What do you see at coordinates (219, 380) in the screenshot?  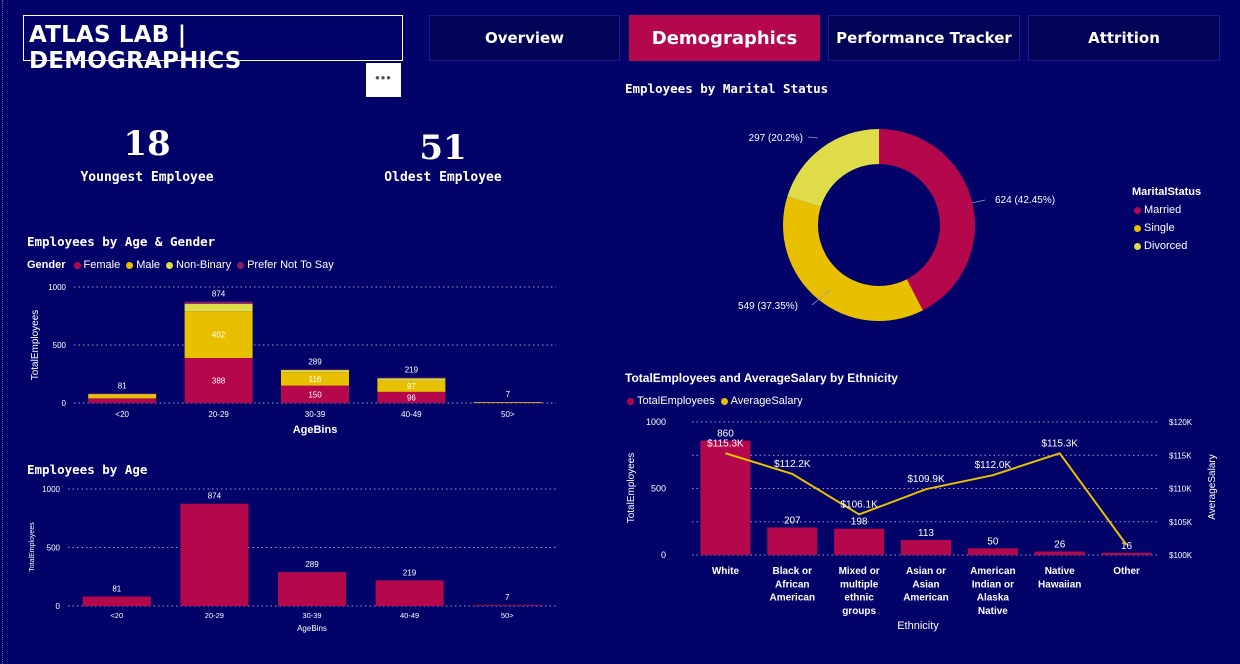 I see `segment-data-label: 388` at bounding box center [219, 380].